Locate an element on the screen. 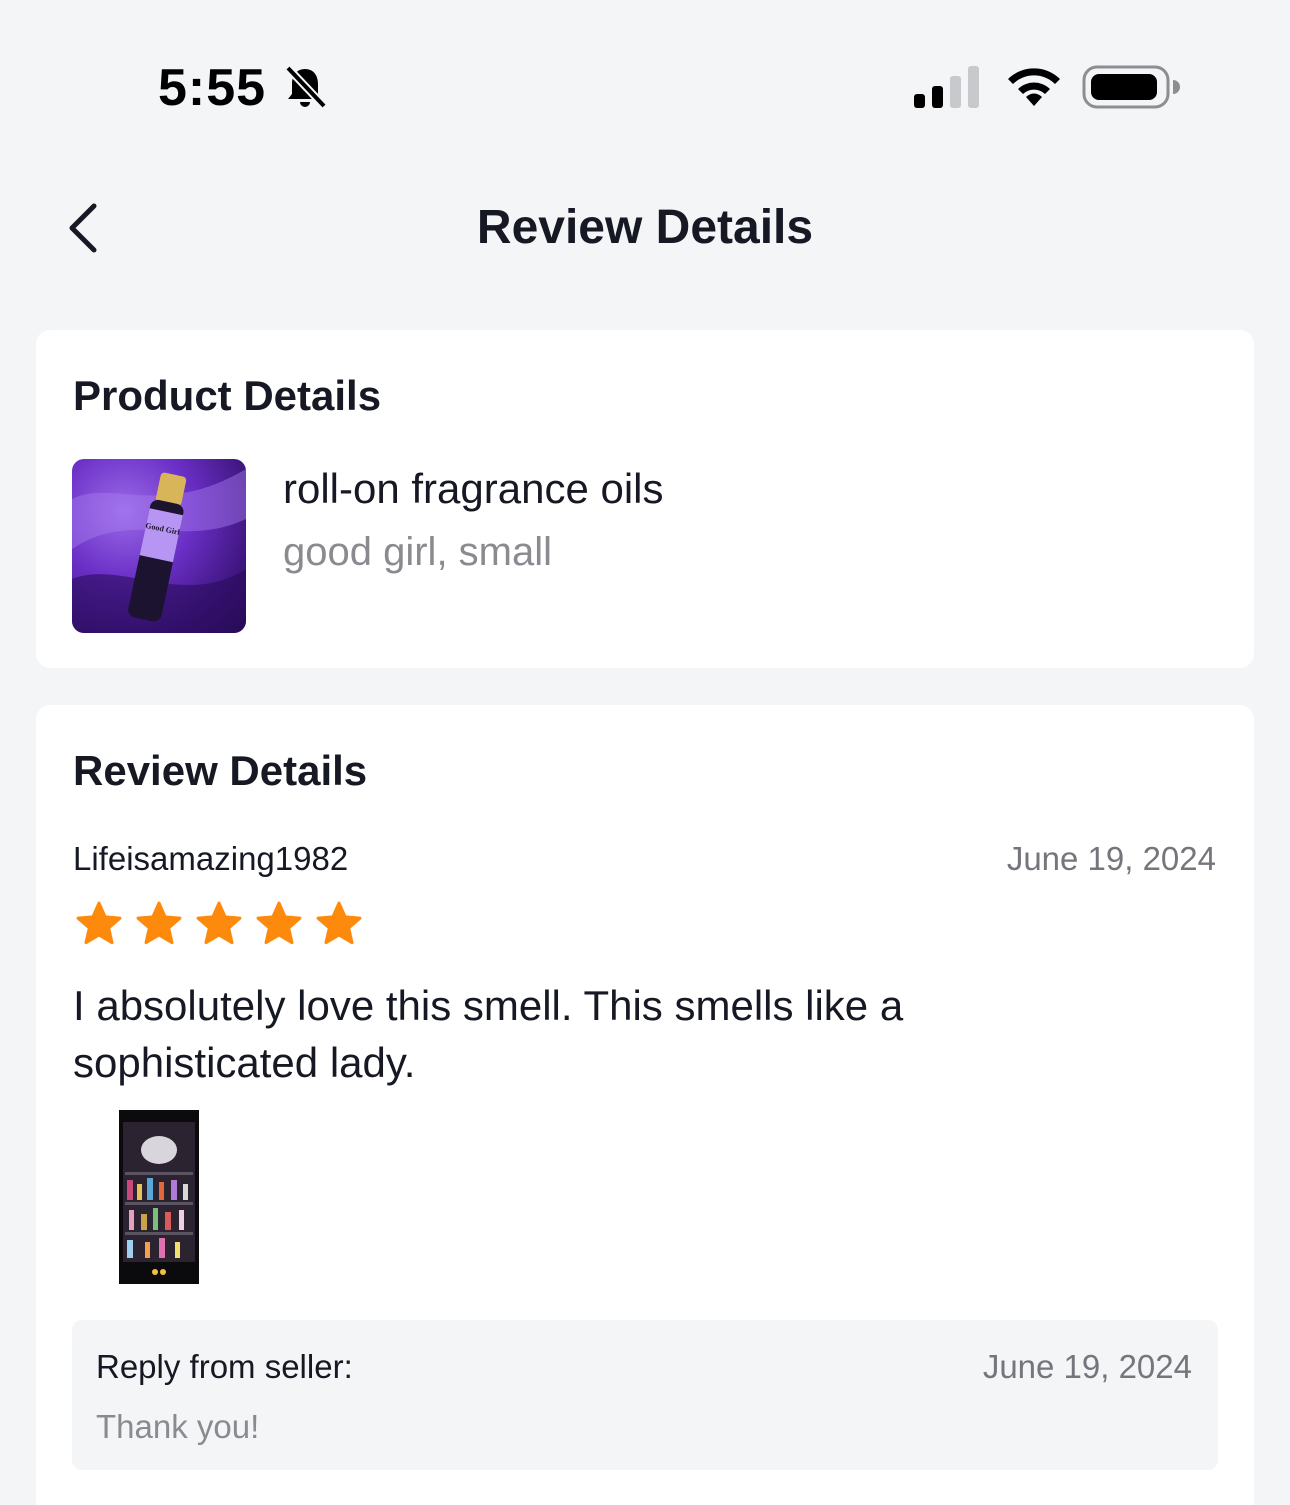  reply-text: Thank you! is located at coordinates (178, 1426).